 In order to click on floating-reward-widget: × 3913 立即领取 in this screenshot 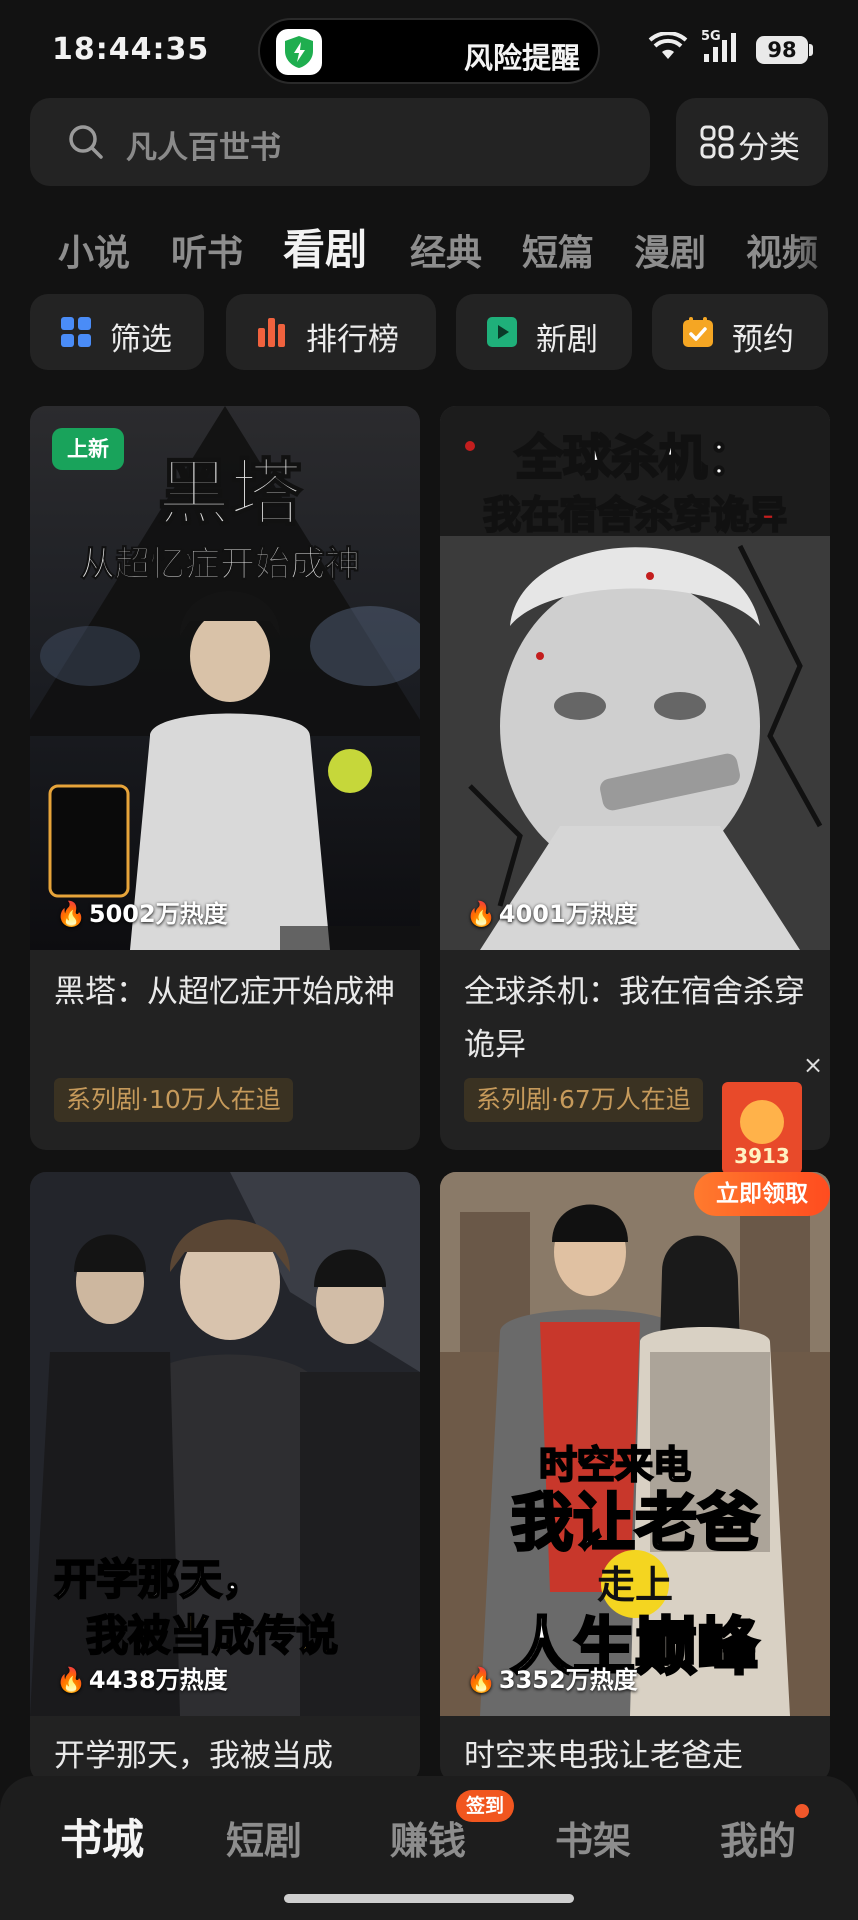, I will do `click(764, 1134)`.